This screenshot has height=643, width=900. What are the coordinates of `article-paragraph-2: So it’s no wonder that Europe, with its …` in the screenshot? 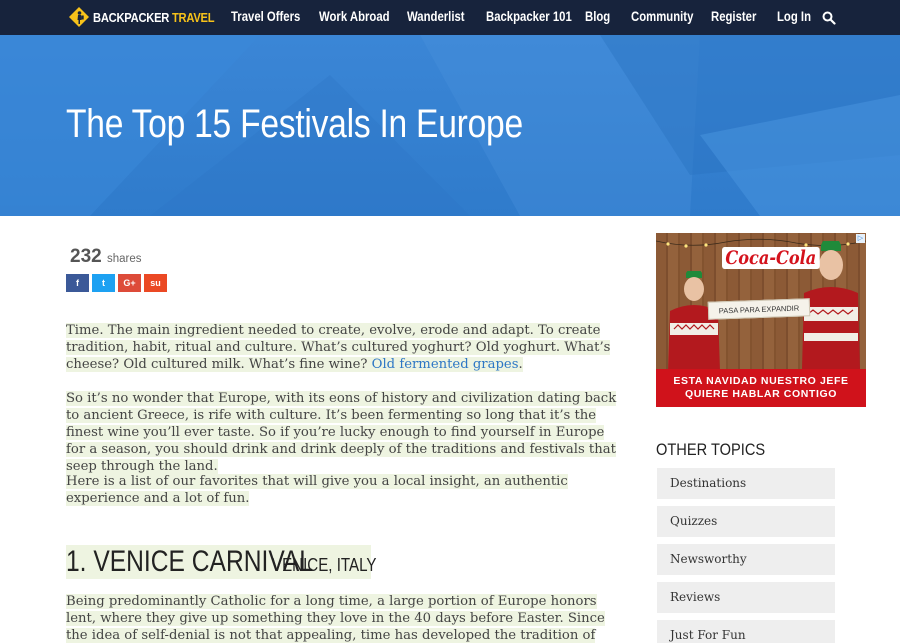 It's located at (341, 432).